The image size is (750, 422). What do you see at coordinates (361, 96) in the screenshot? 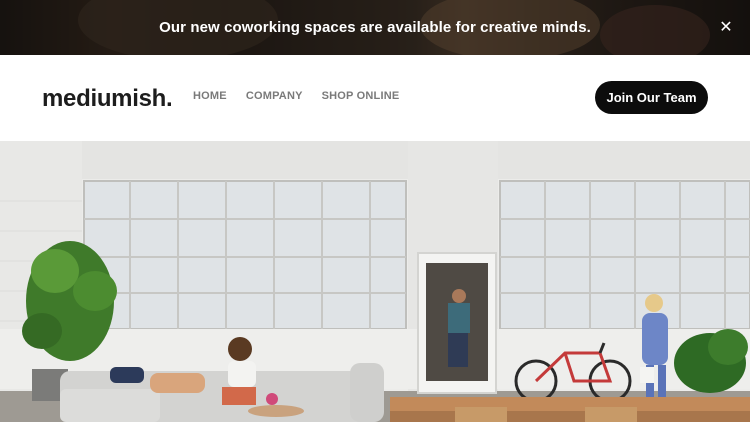
I see `nav-item-shop-online: SHOP ONLINE` at bounding box center [361, 96].